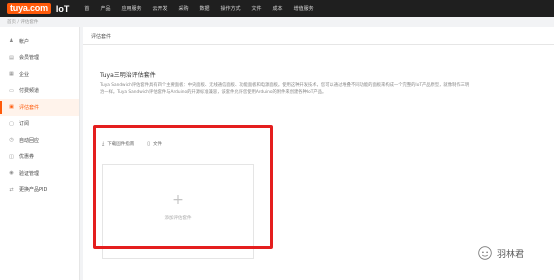 This screenshot has width=554, height=280. I want to click on card-link-label: 下载固件指南, so click(121, 144).